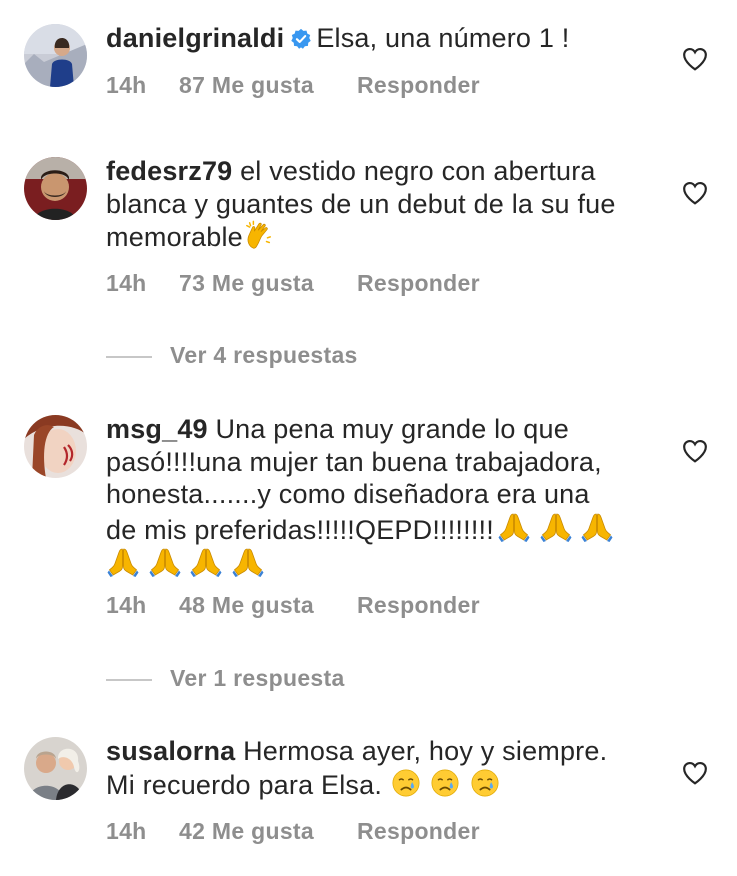 This screenshot has width=737, height=876. What do you see at coordinates (301, 39) in the screenshot?
I see `verified-badge-icon` at bounding box center [301, 39].